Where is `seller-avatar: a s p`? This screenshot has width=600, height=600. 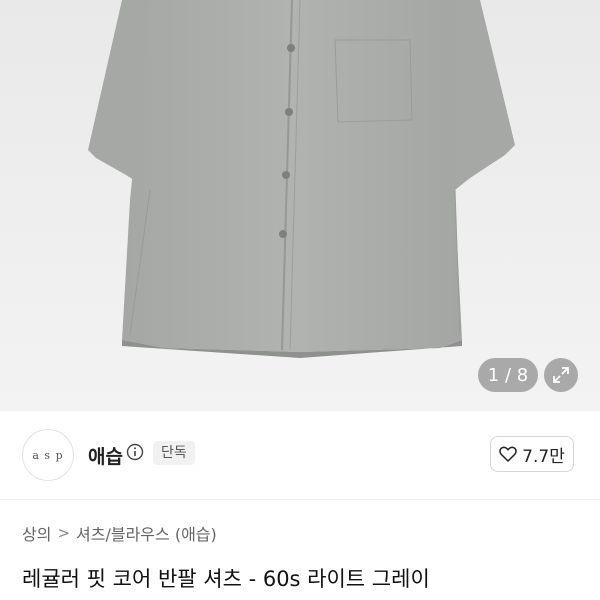
seller-avatar: a s p is located at coordinates (48, 455).